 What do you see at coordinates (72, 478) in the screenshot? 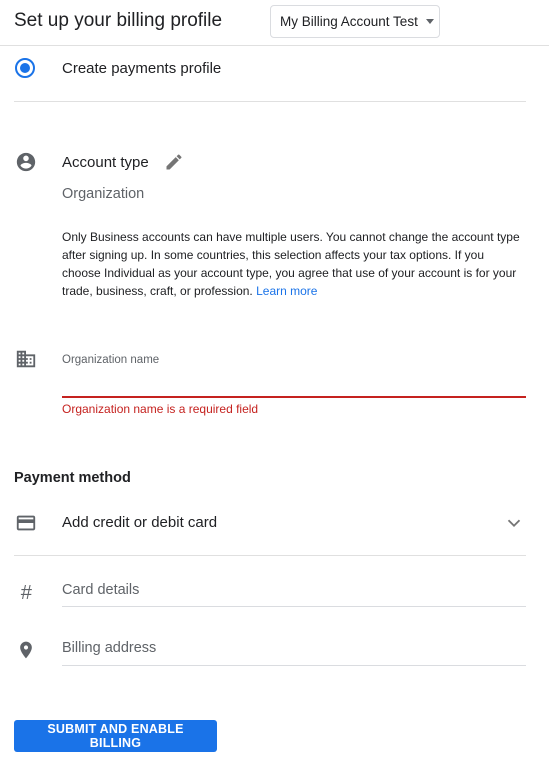
I see `payment-method-heading: Payment method` at bounding box center [72, 478].